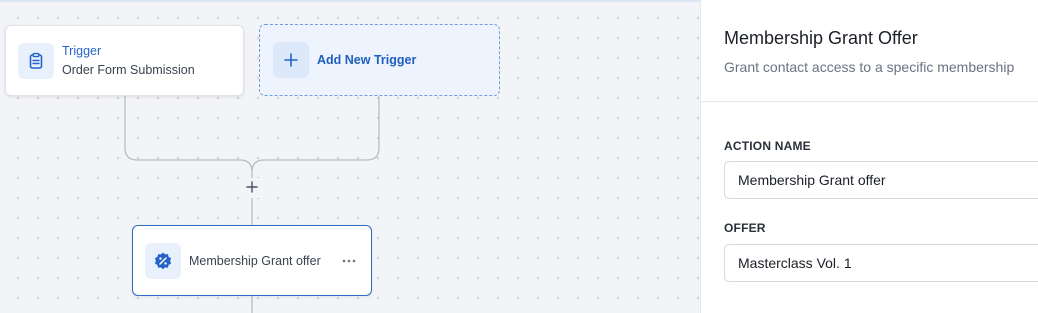 This screenshot has height=313, width=1038. I want to click on trigger-title: Trigger, so click(82, 50).